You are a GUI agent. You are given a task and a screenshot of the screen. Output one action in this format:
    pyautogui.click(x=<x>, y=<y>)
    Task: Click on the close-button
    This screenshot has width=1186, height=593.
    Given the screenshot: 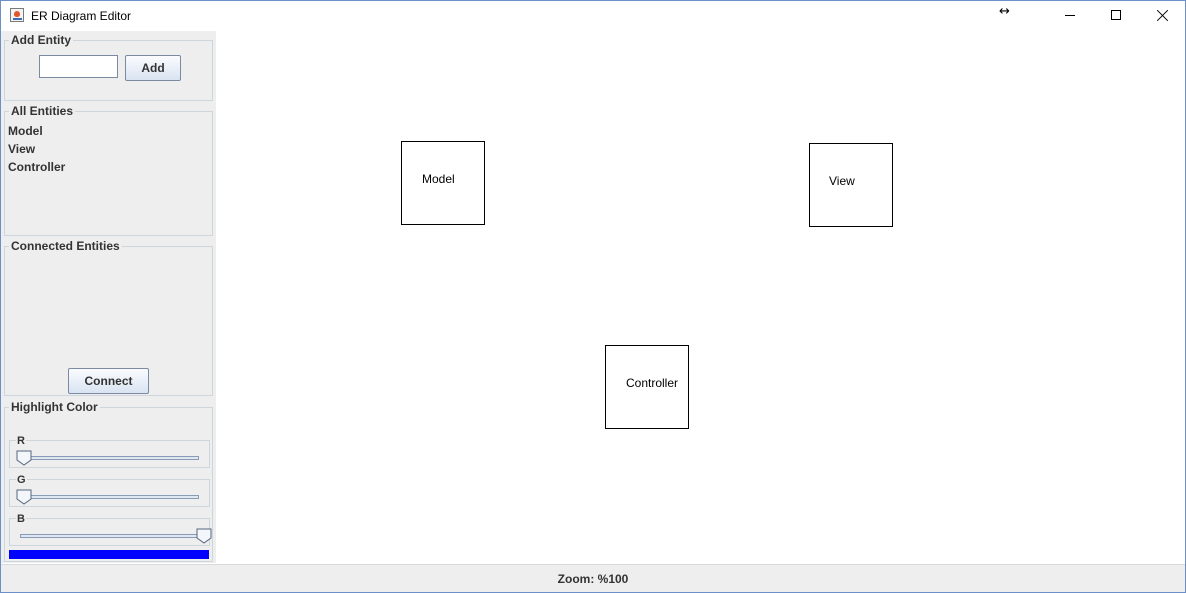 What is the action you would take?
    pyautogui.click(x=1162, y=16)
    